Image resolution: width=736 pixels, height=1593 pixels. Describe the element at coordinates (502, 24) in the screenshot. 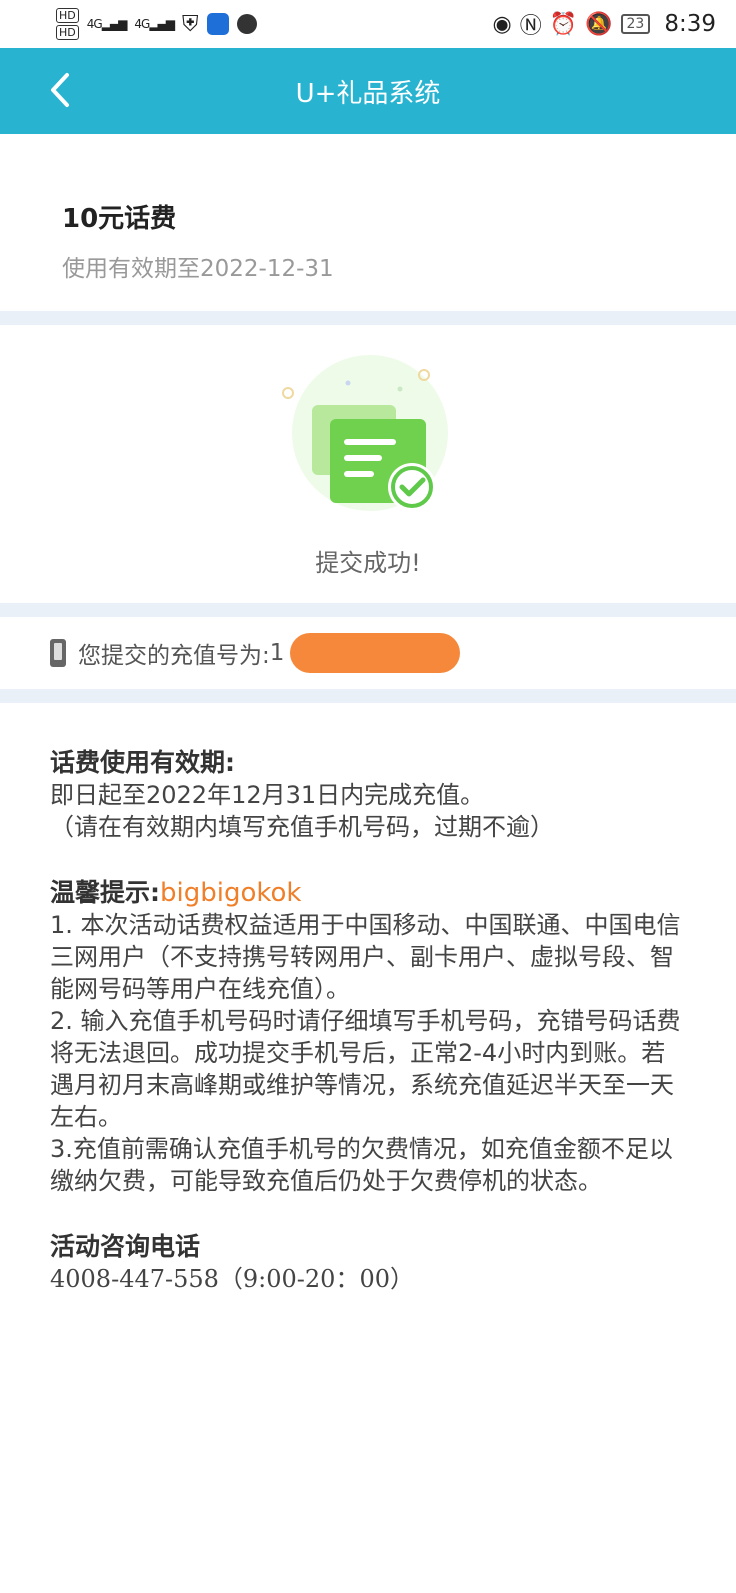

I see `eye-icon: ◉` at that location.